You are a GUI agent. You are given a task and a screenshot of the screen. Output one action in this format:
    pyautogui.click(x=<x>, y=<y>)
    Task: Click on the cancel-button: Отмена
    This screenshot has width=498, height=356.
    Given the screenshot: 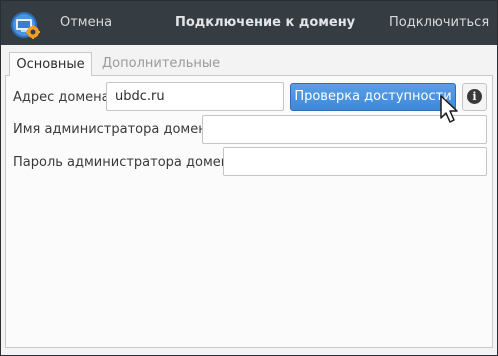 What is the action you would take?
    pyautogui.click(x=86, y=22)
    